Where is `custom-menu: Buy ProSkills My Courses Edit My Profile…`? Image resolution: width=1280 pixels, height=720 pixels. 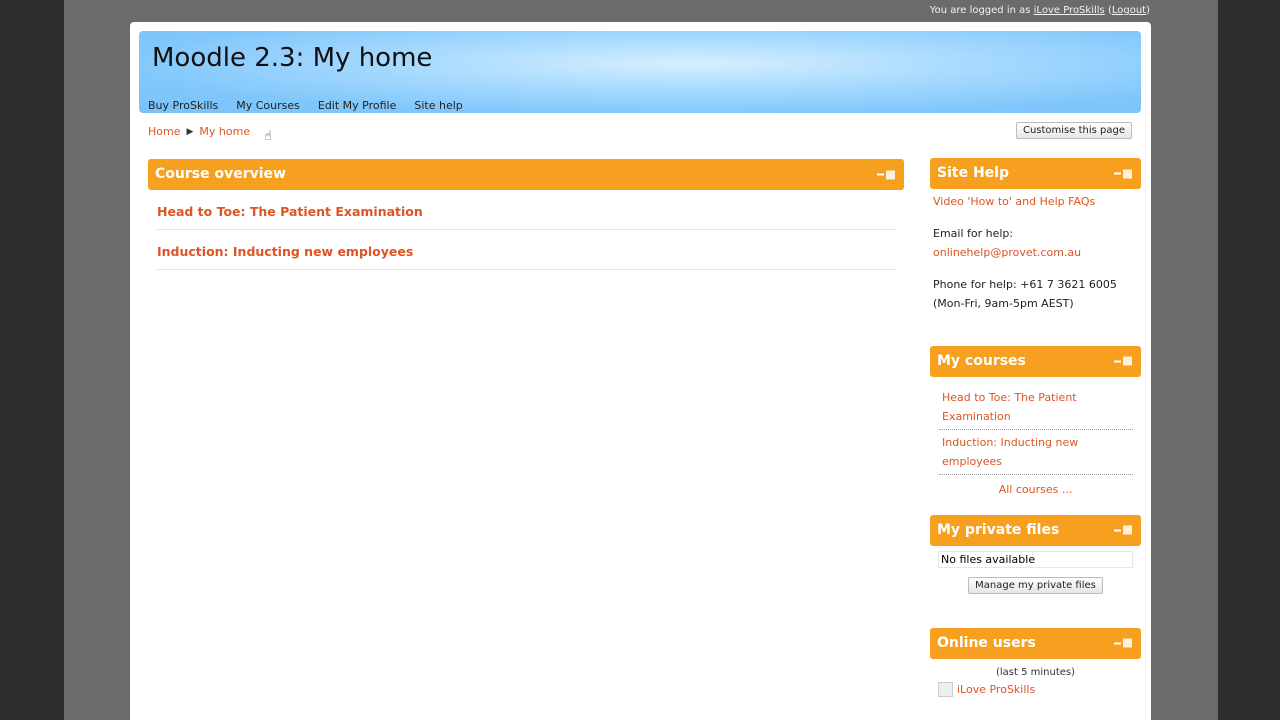 custom-menu: Buy ProSkills My Courses Edit My Profile… is located at coordinates (305, 105).